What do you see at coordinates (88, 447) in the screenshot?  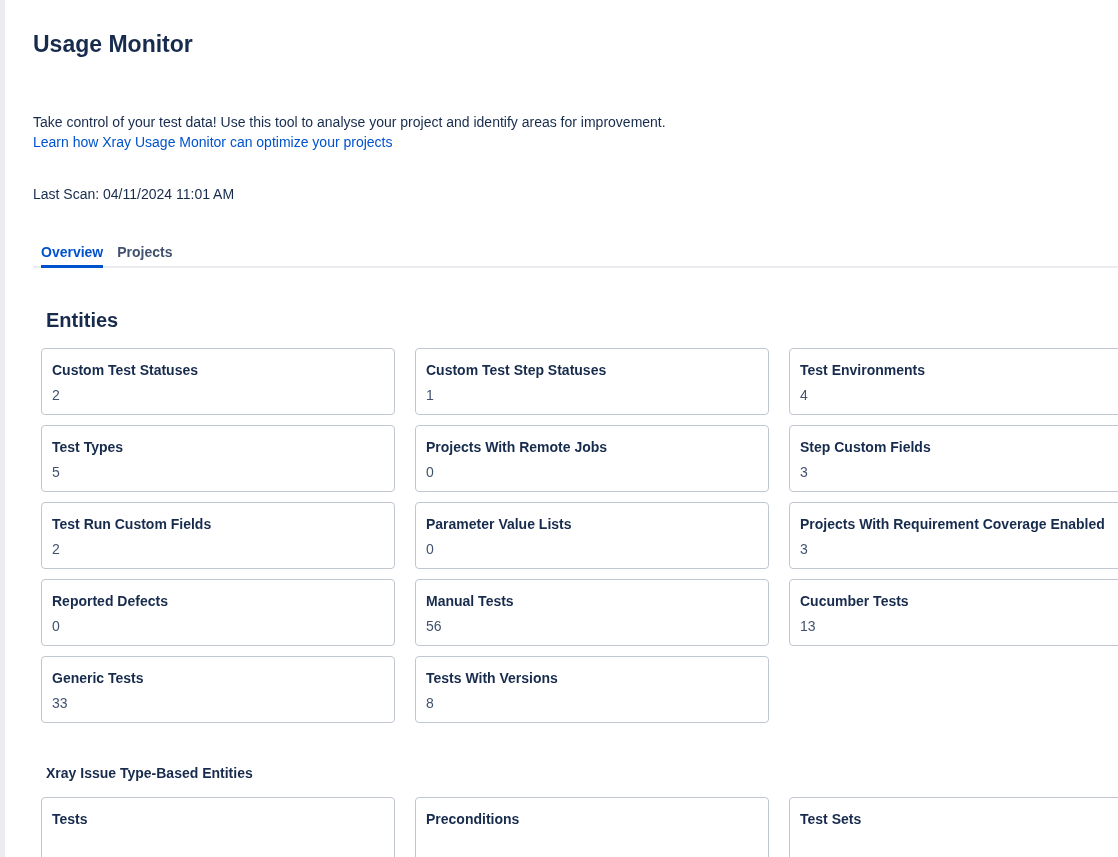 I see `stat-label: Test Types` at bounding box center [88, 447].